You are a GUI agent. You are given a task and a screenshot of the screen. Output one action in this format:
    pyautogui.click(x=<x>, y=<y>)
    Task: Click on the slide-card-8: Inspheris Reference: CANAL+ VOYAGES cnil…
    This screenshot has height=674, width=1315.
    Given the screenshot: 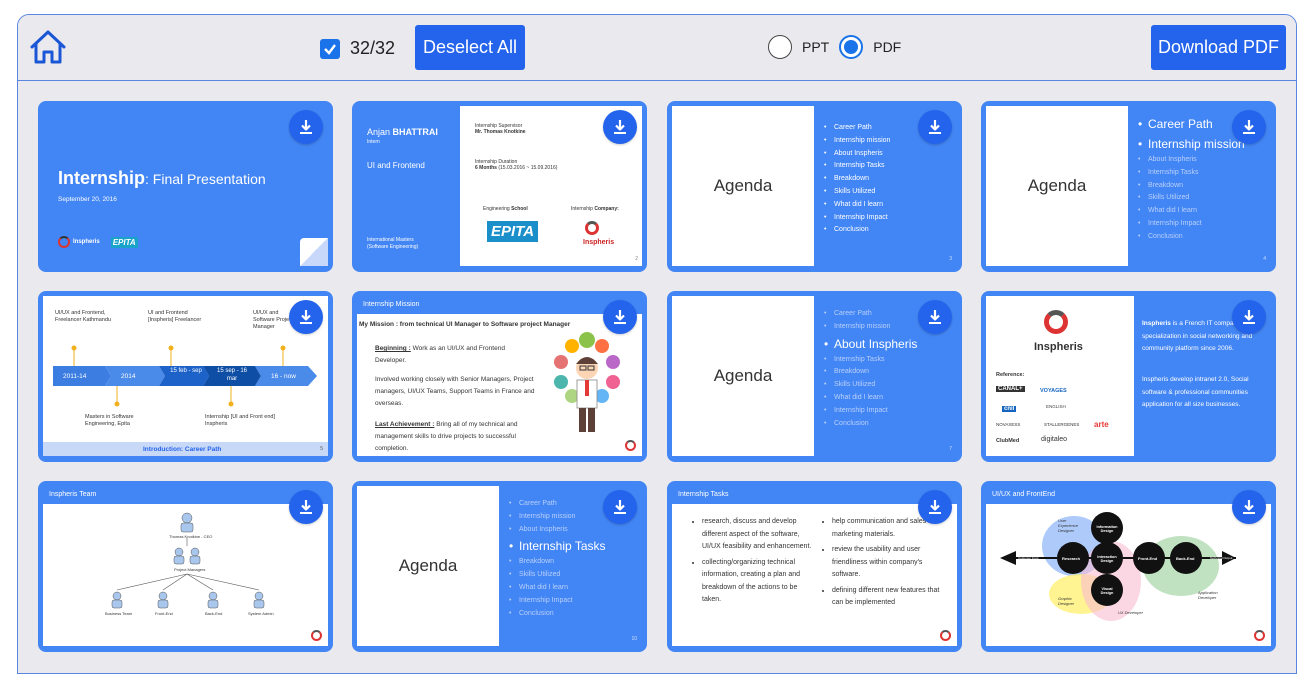 What is the action you would take?
    pyautogui.click(x=1128, y=376)
    